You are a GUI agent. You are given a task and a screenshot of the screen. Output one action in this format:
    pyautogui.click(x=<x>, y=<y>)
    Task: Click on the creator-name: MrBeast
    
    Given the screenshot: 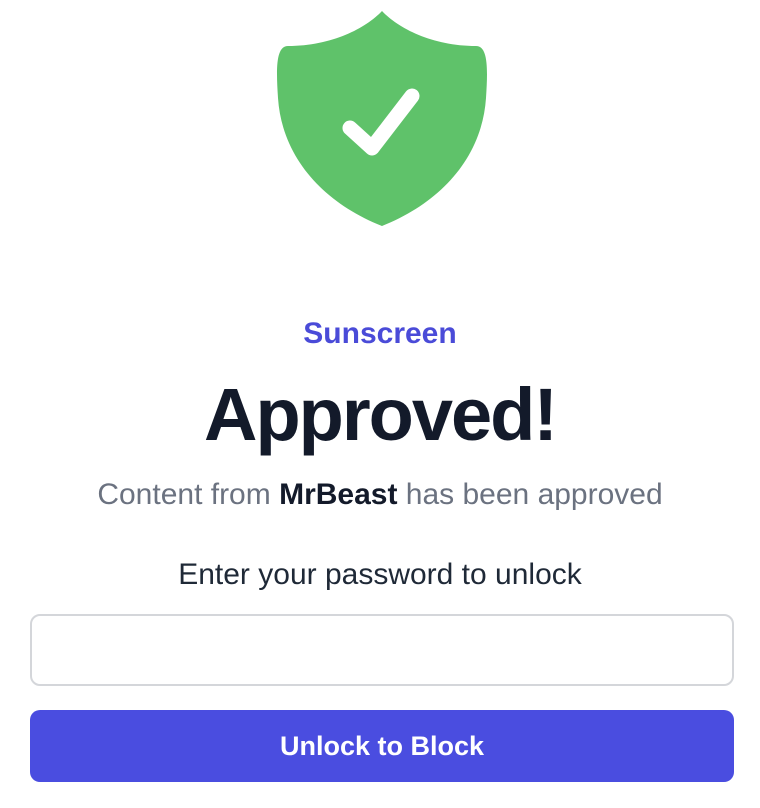 What is the action you would take?
    pyautogui.click(x=338, y=494)
    